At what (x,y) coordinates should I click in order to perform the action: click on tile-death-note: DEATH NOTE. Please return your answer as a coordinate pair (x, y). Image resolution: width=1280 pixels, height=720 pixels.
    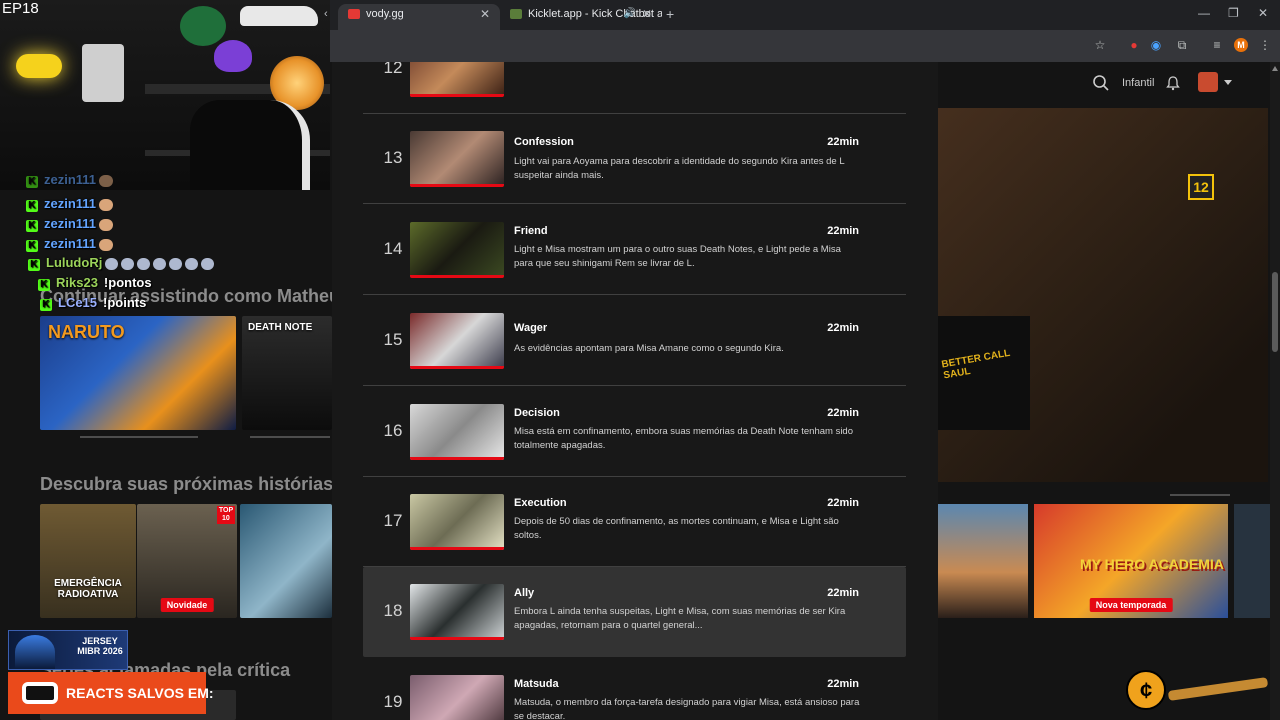
    Looking at the image, I should click on (287, 373).